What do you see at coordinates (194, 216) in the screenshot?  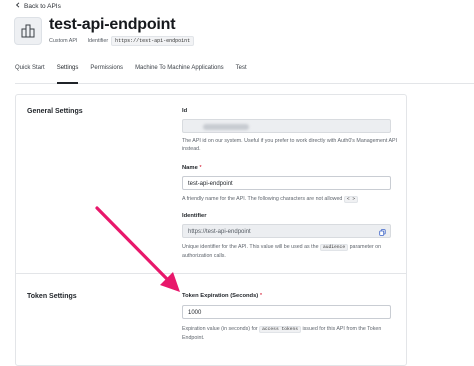 I see `identifier-field-label: Identifier` at bounding box center [194, 216].